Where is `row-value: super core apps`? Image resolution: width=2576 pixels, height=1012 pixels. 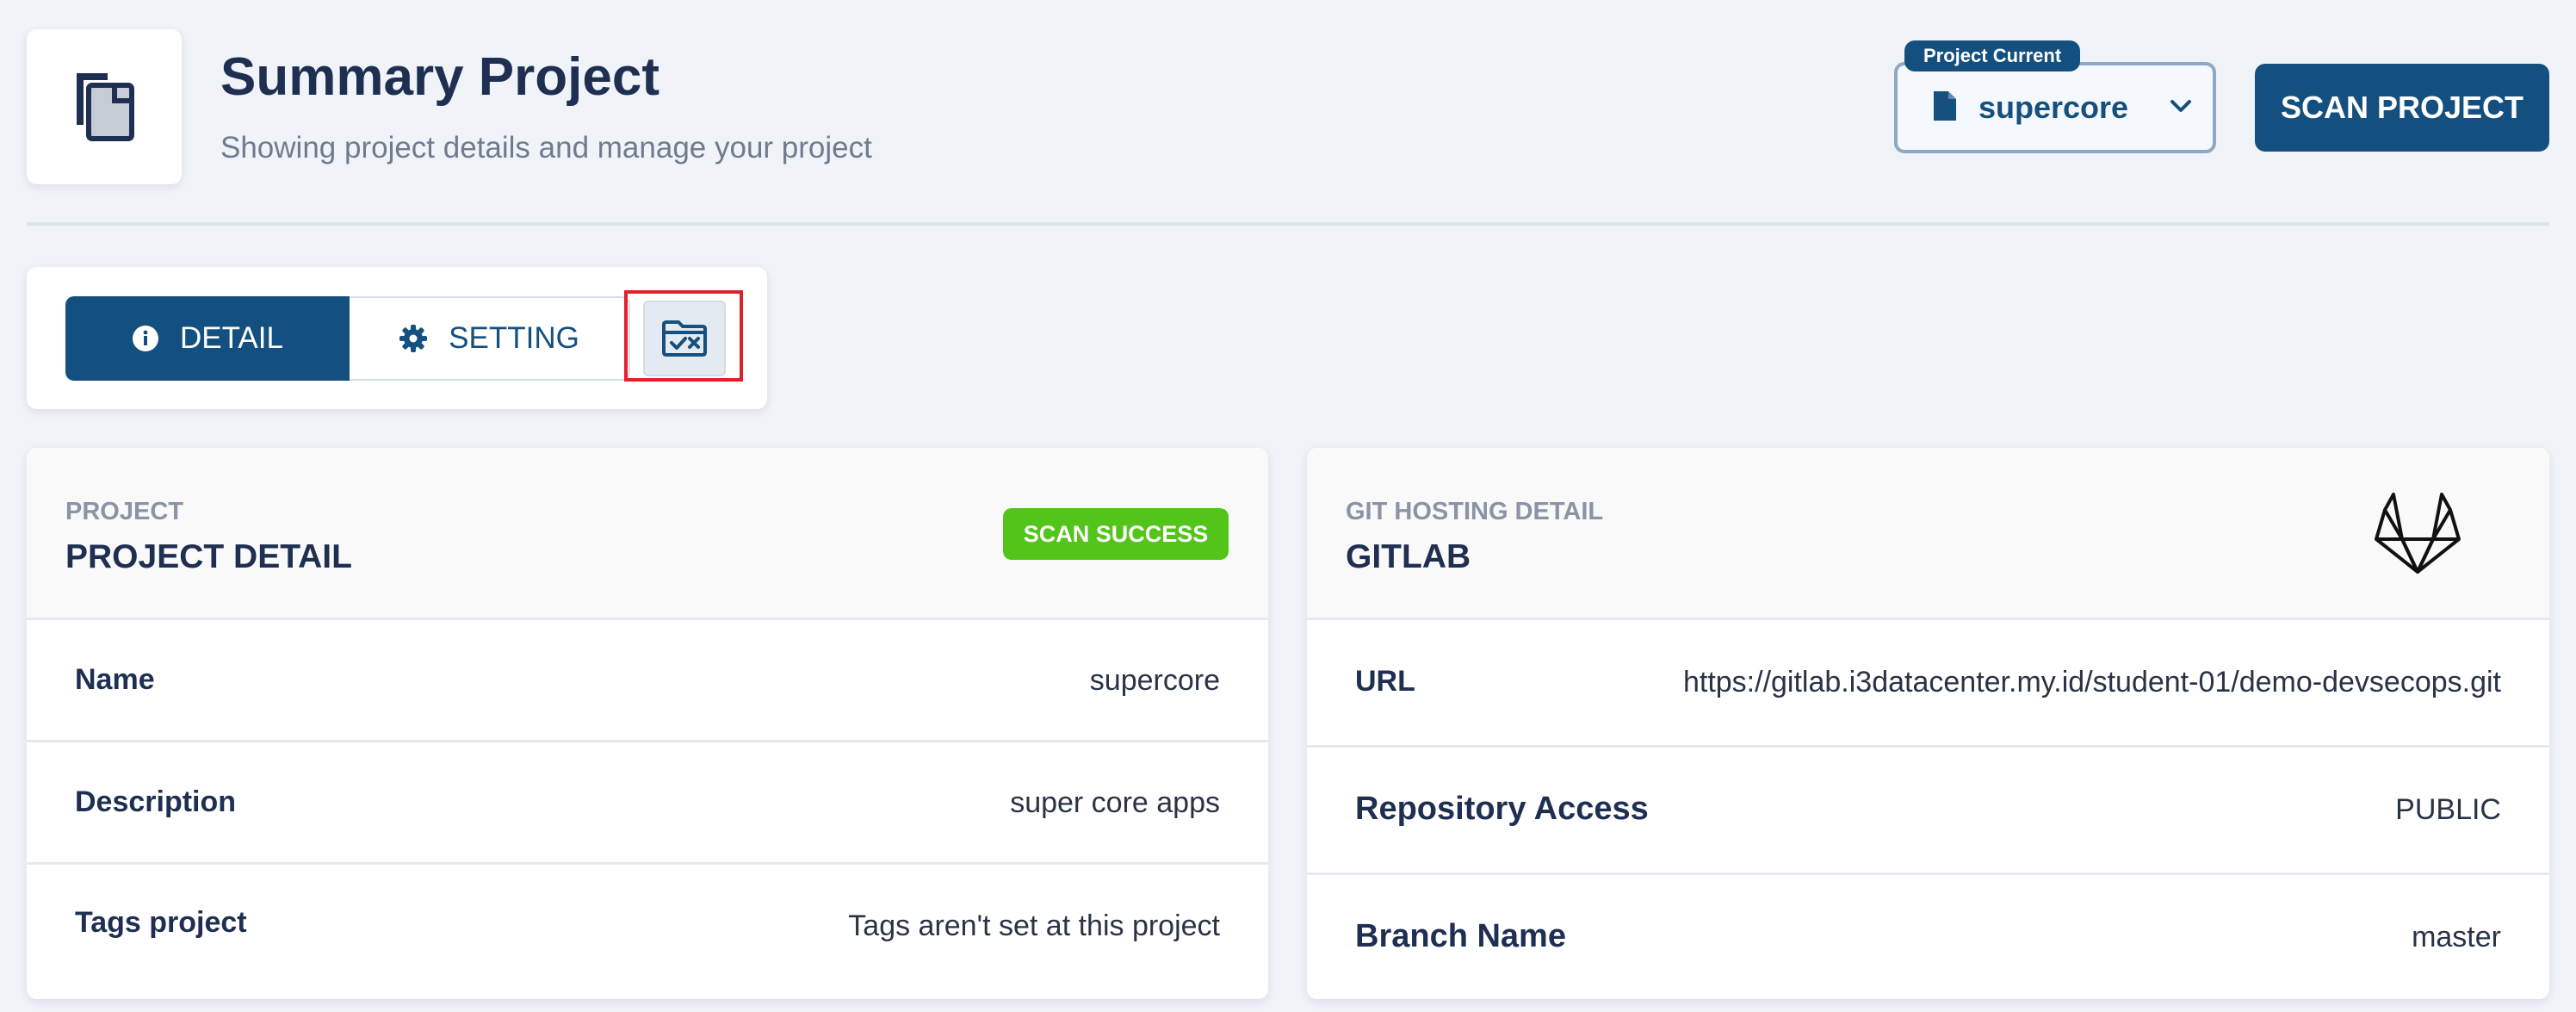
row-value: super core apps is located at coordinates (1115, 802).